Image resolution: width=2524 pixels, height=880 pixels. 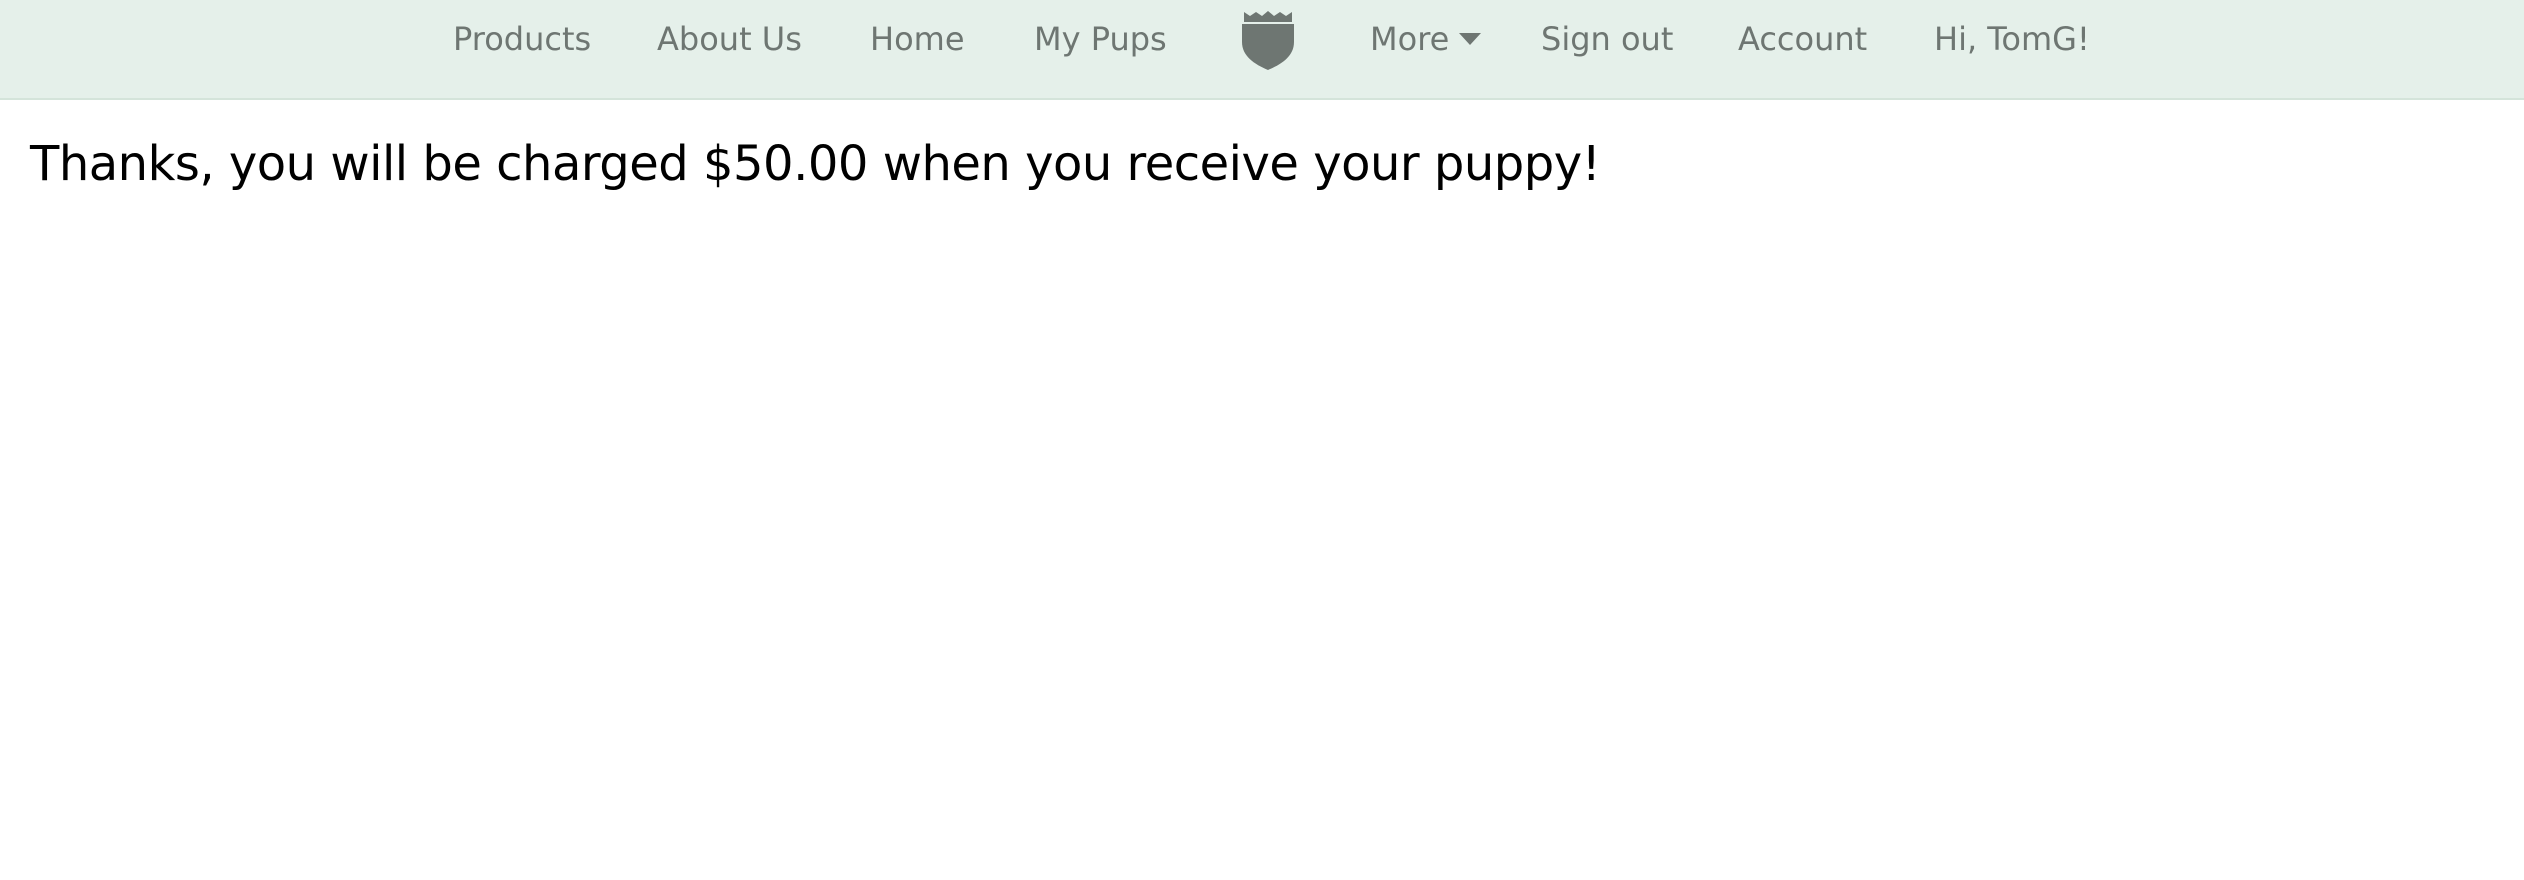 I want to click on nav-sign-out-link: Sign out, so click(x=1607, y=39).